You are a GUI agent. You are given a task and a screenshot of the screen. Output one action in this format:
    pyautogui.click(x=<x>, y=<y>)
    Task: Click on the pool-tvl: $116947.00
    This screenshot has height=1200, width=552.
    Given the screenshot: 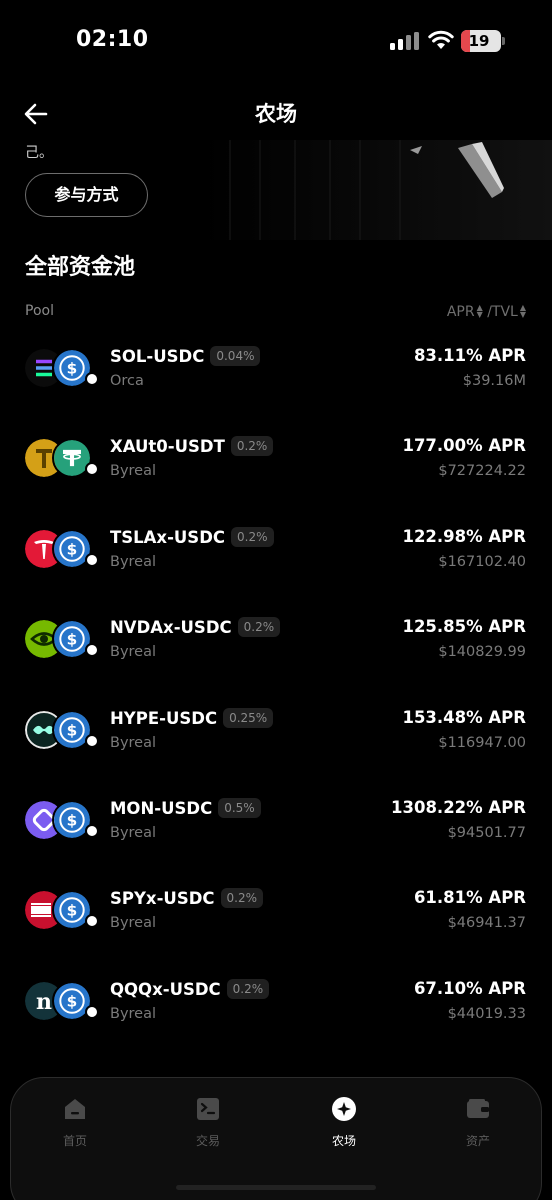 What is the action you would take?
    pyautogui.click(x=482, y=742)
    